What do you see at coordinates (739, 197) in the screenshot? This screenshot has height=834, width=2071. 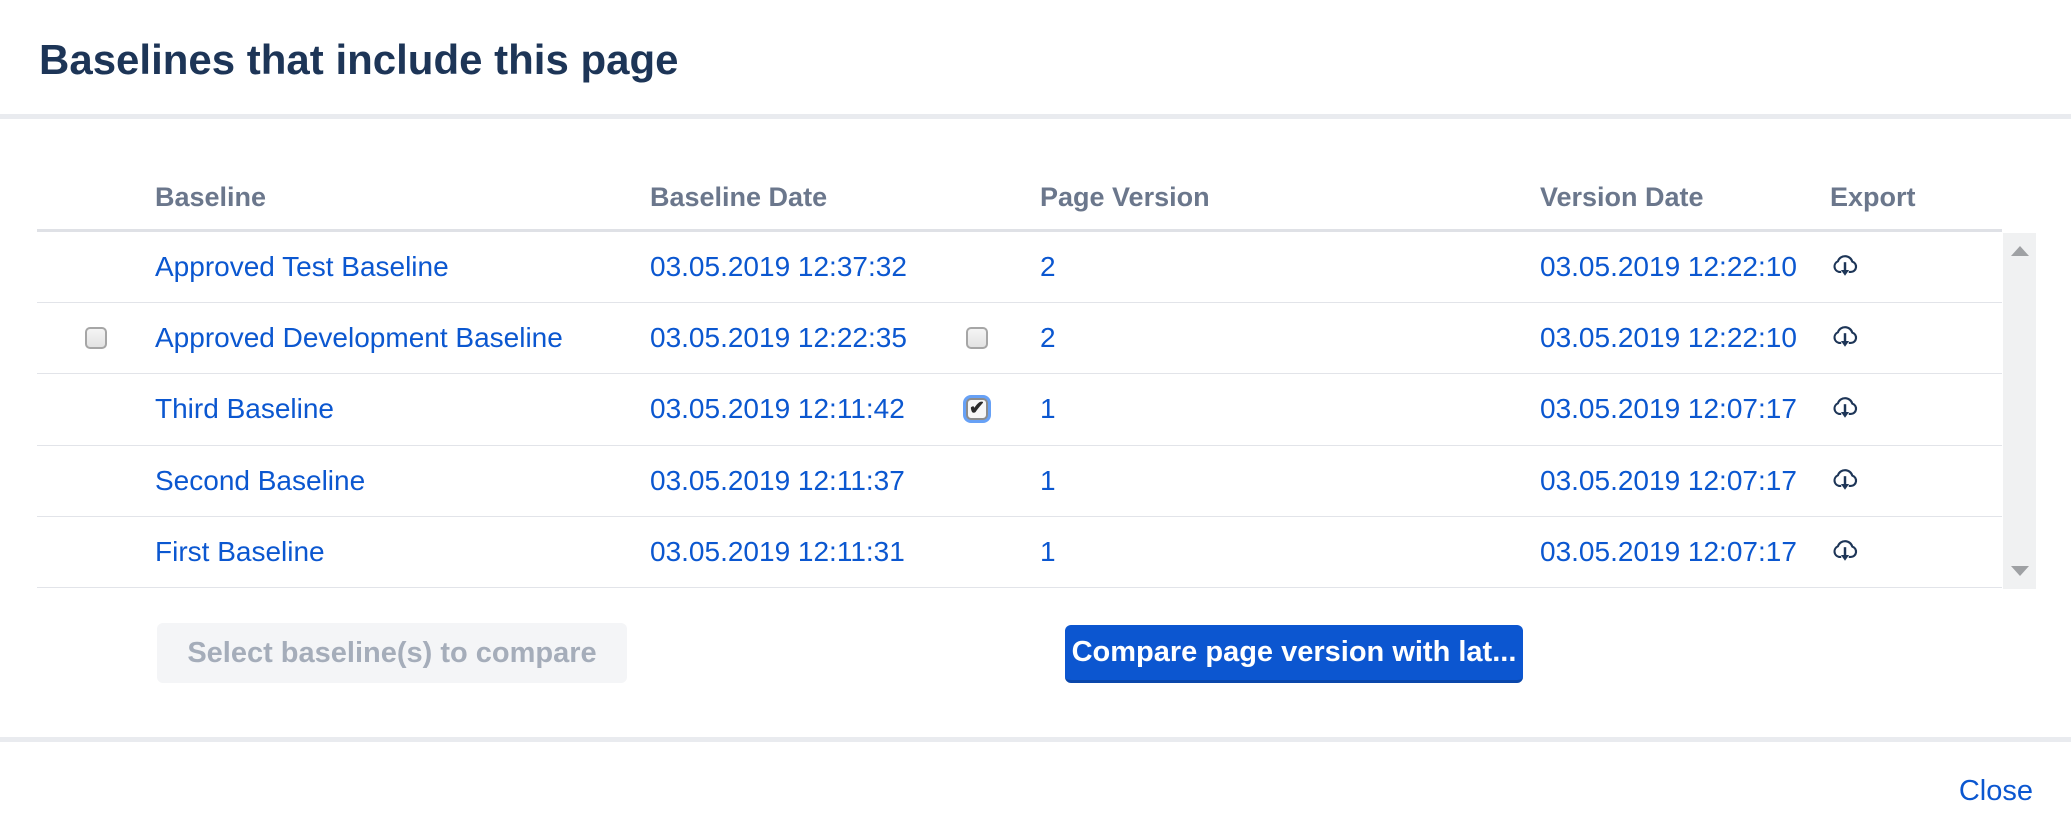 I see `column-header-baseline-date: Baseline Date` at bounding box center [739, 197].